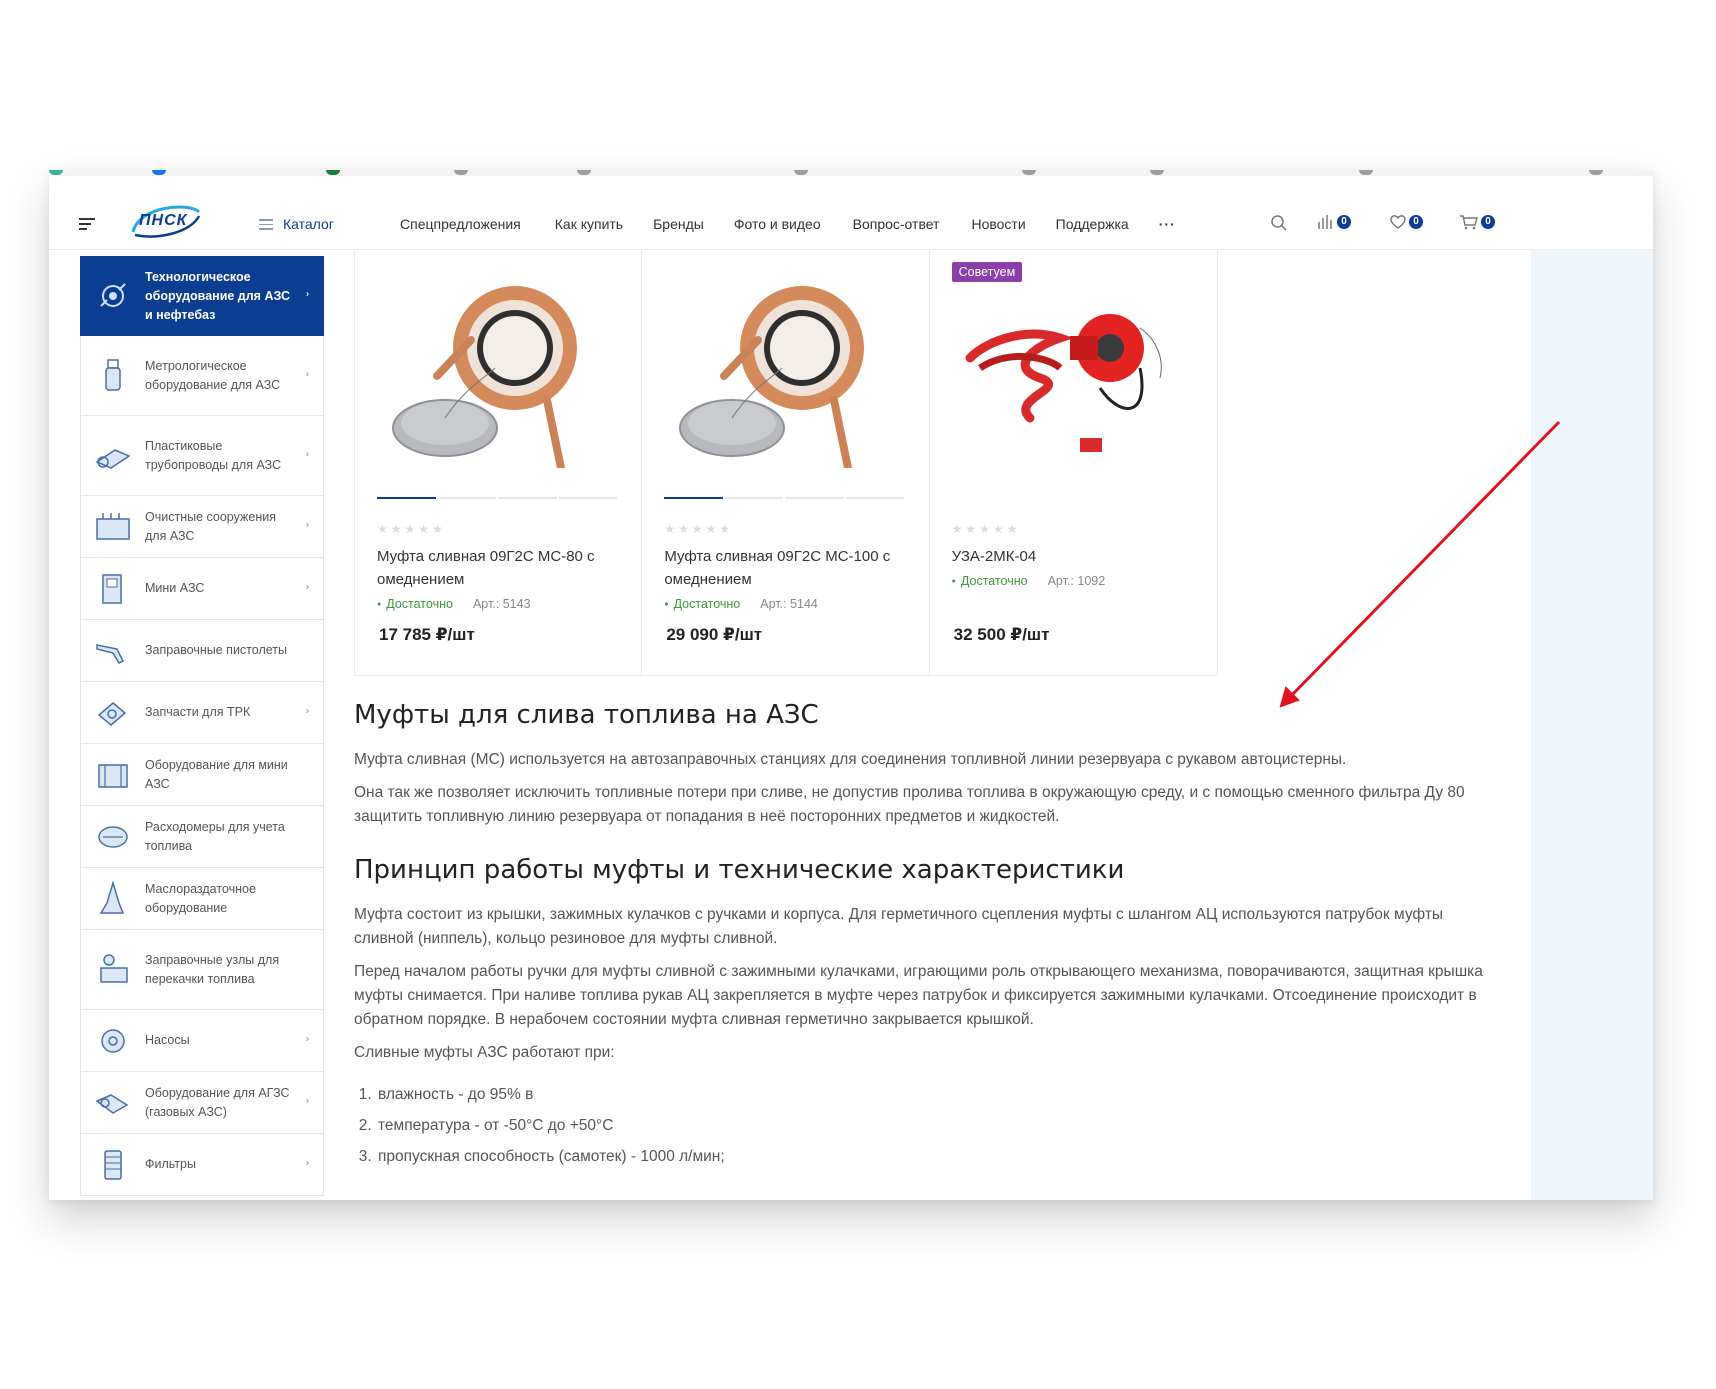 The image size is (1716, 1389). Describe the element at coordinates (586, 715) in the screenshot. I see `article-heading: Муфты для слива топлива на АЗС` at that location.